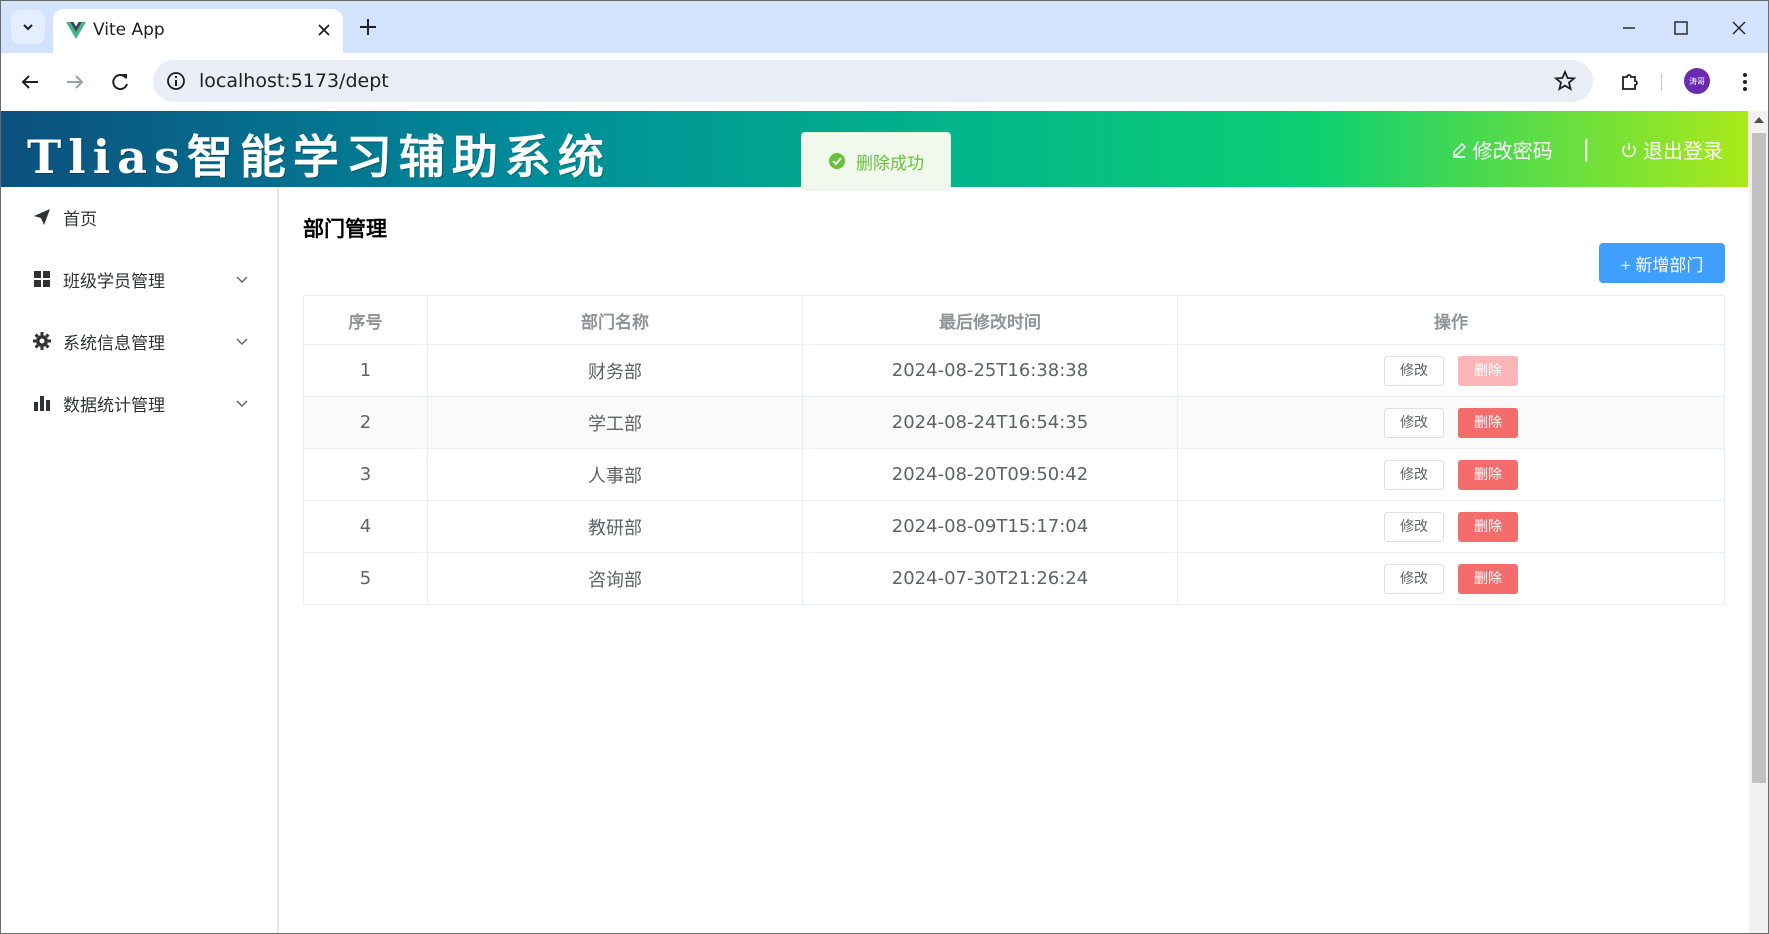 The width and height of the screenshot is (1769, 934). I want to click on power-icon, so click(1629, 149).